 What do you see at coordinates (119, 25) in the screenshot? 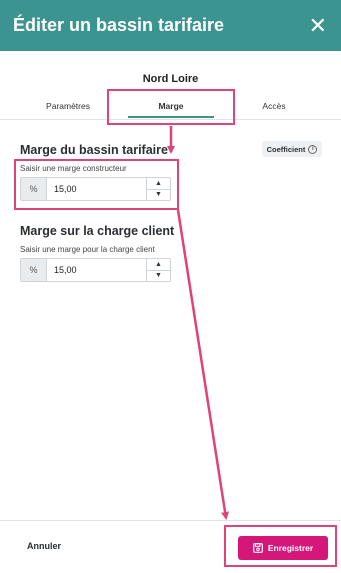
I see `modal-title: Éditer un bassin tarifaire` at bounding box center [119, 25].